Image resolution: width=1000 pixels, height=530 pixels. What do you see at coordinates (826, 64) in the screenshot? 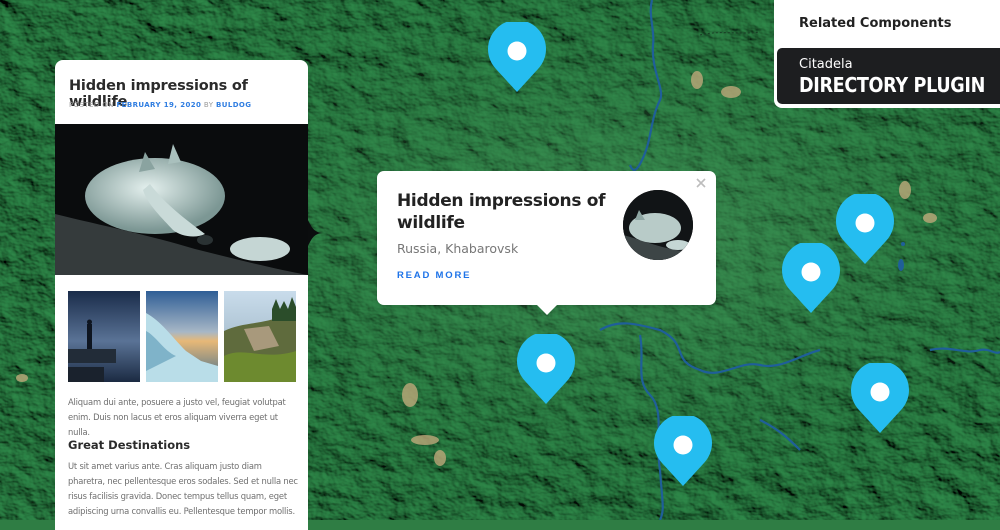
I see `badge-brand: Citadela` at bounding box center [826, 64].